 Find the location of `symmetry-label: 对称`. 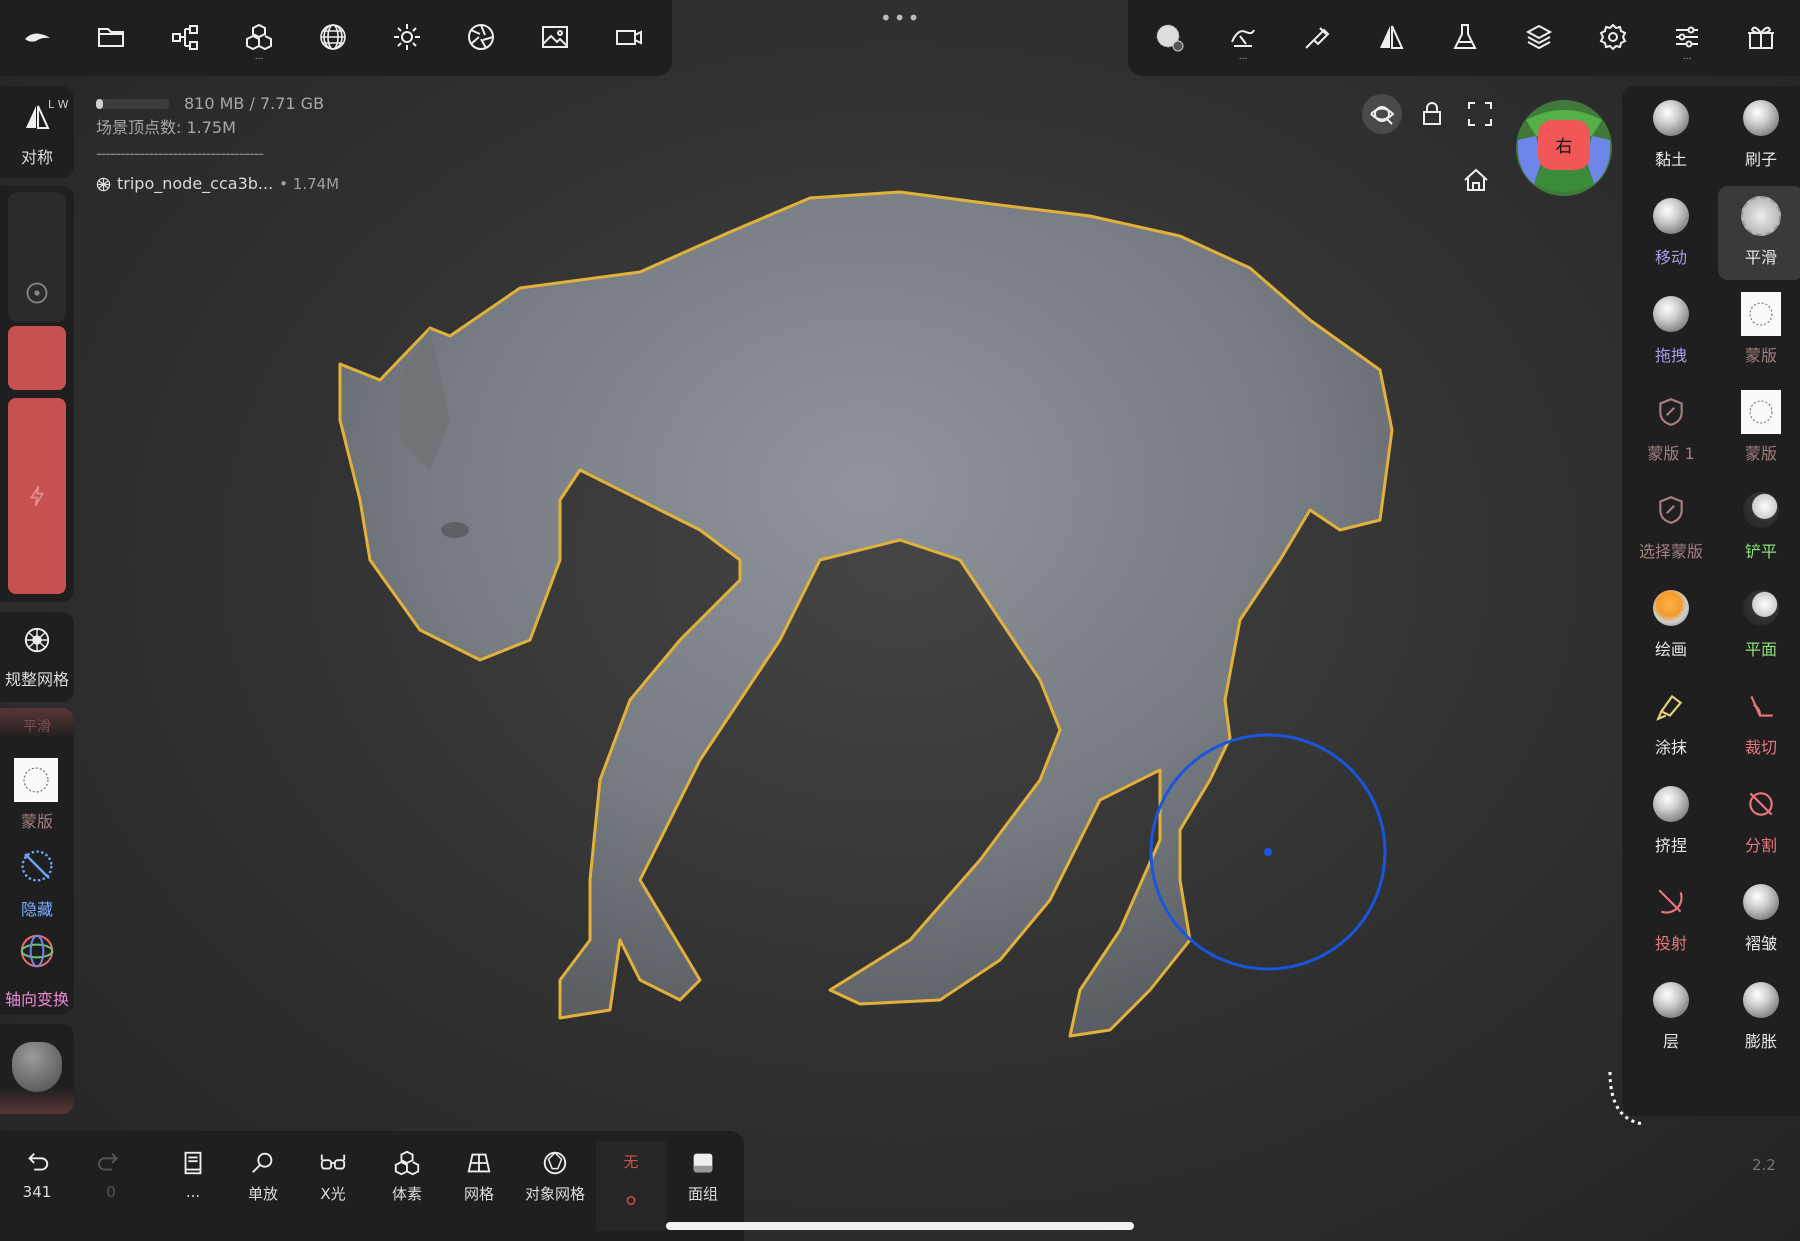

symmetry-label: 对称 is located at coordinates (36, 157).